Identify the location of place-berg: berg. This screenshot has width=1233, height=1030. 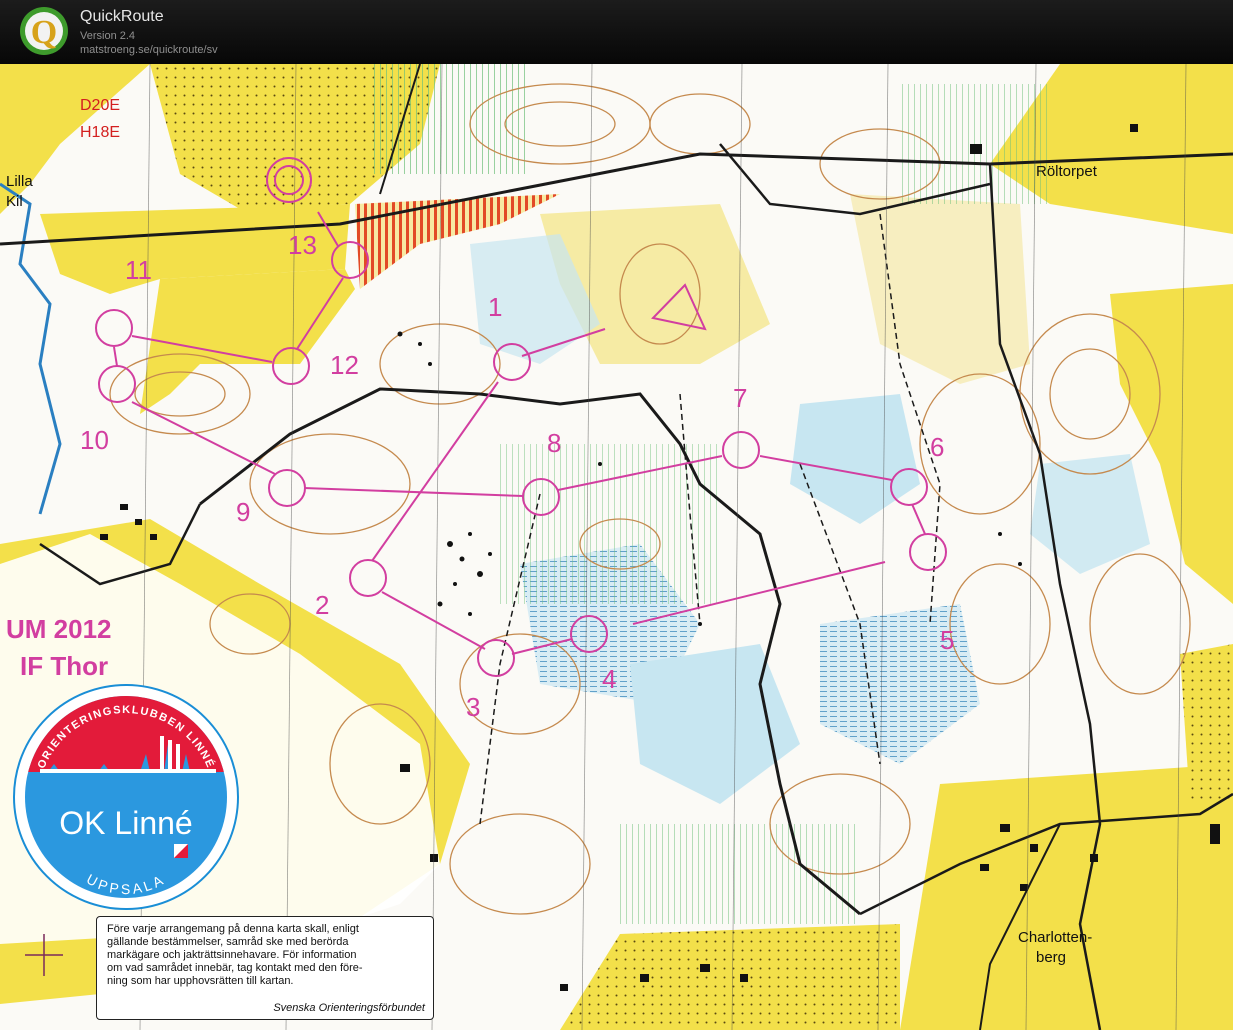
(1051, 957).